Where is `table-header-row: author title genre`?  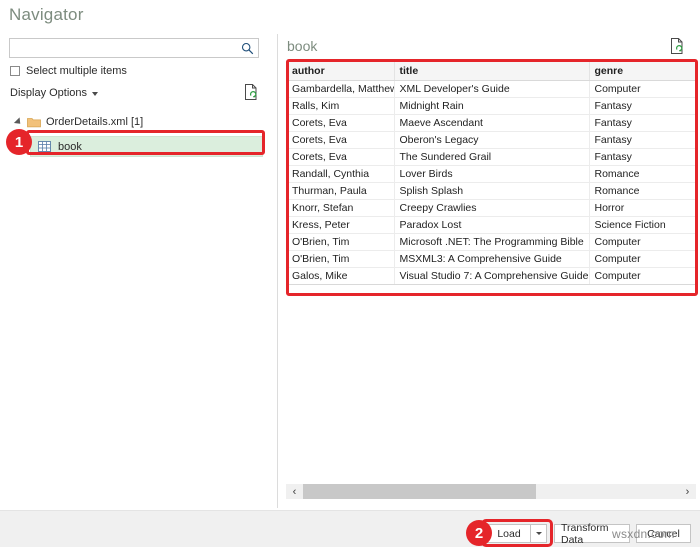 table-header-row: author title genre is located at coordinates (492, 71).